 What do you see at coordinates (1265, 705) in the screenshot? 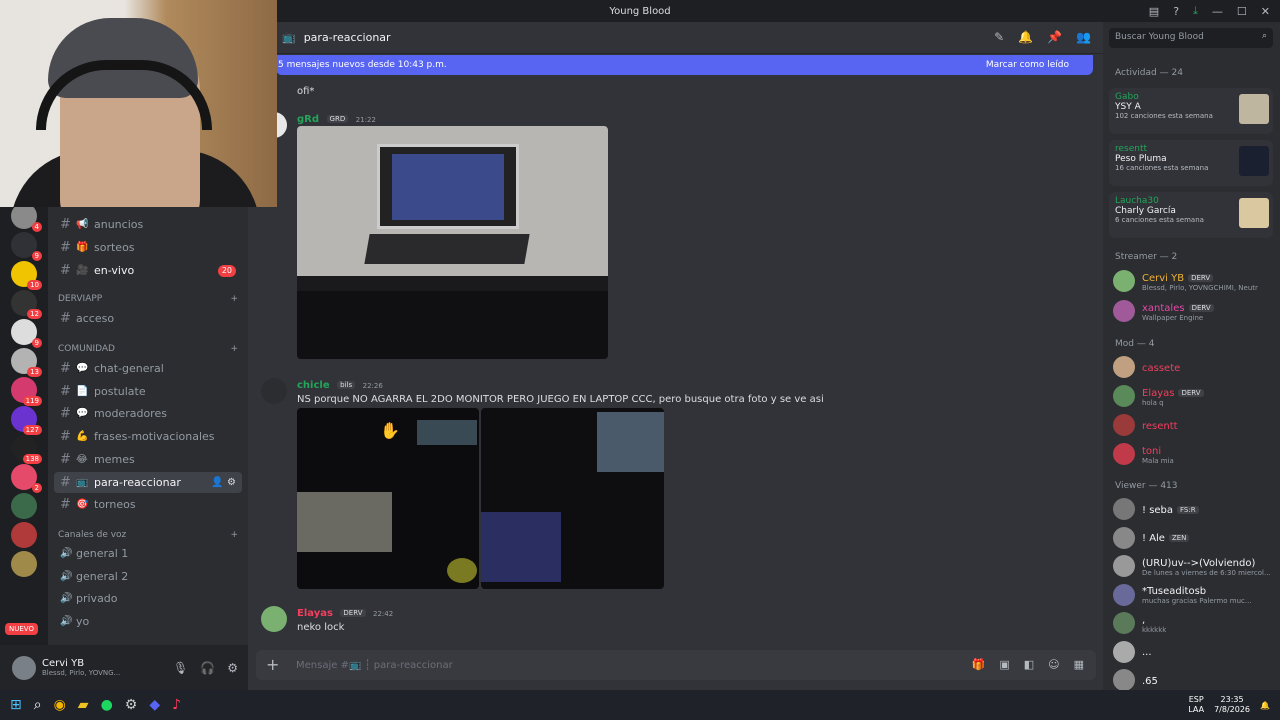
I see `notification-icon: 🔔` at bounding box center [1265, 705].